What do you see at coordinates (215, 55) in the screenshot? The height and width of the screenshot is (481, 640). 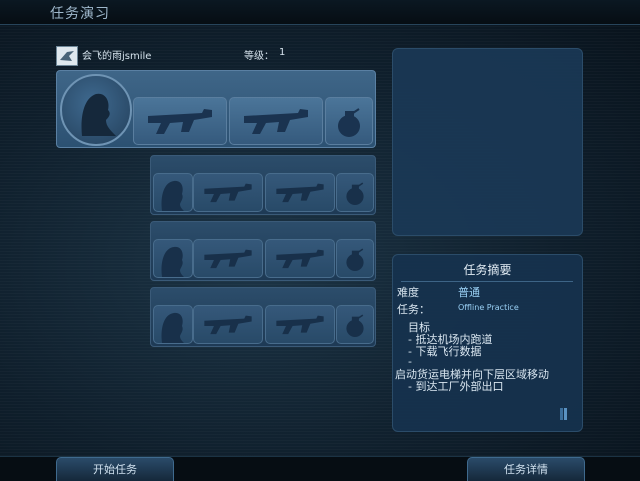 I see `player-info: 会飞的雨jsmile 等级： 1` at bounding box center [215, 55].